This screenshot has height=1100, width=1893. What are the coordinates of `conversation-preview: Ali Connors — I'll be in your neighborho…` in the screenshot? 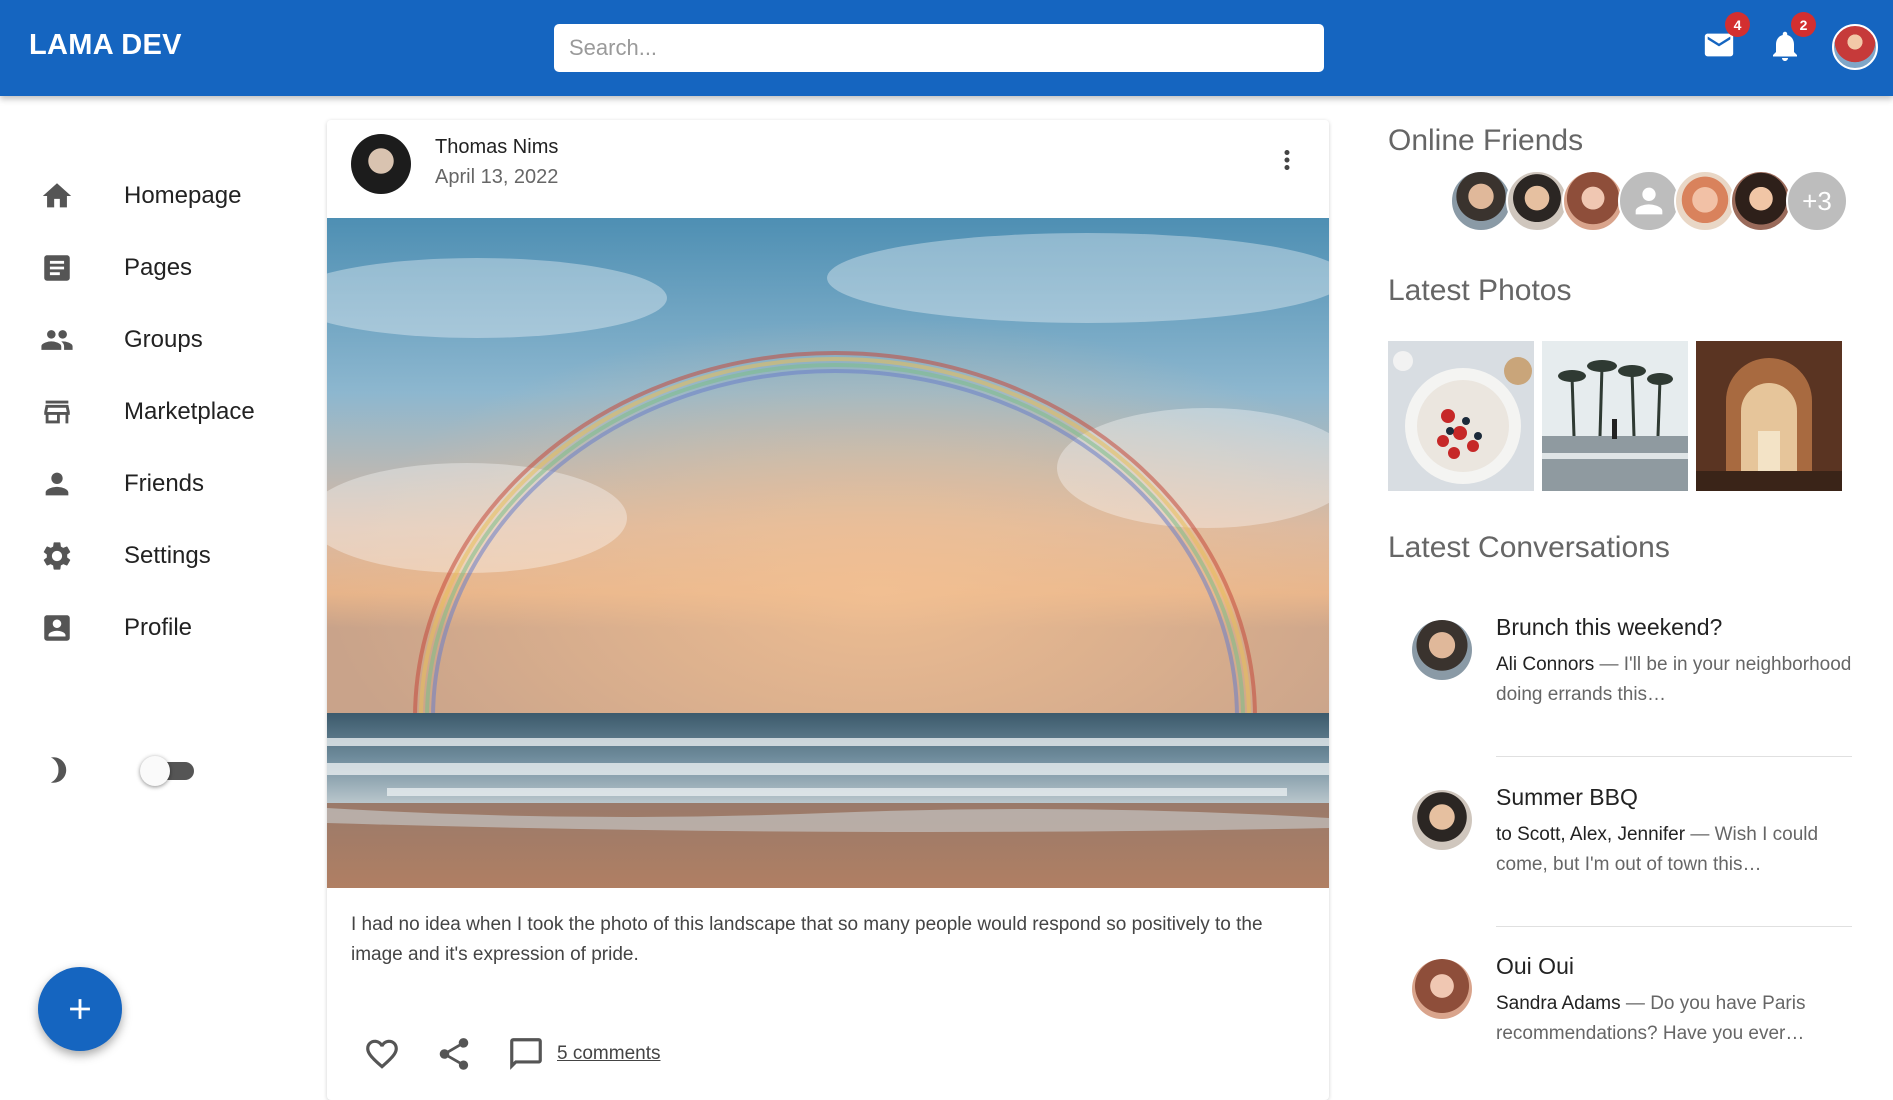 It's located at (1674, 680).